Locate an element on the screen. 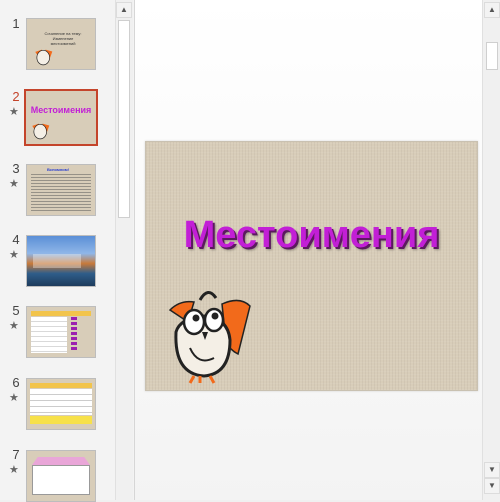 The image size is (500, 502). slide-number: 4 is located at coordinates (16, 239).